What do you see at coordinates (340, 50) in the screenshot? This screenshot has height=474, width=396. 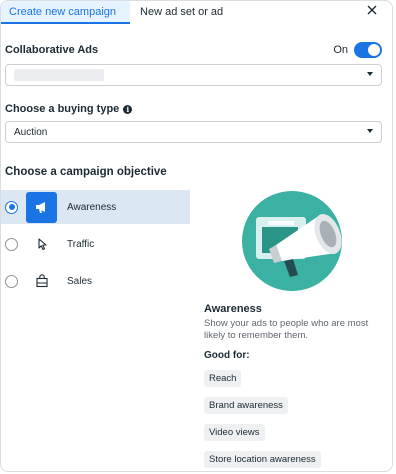 I see `toggle-state-label: On` at bounding box center [340, 50].